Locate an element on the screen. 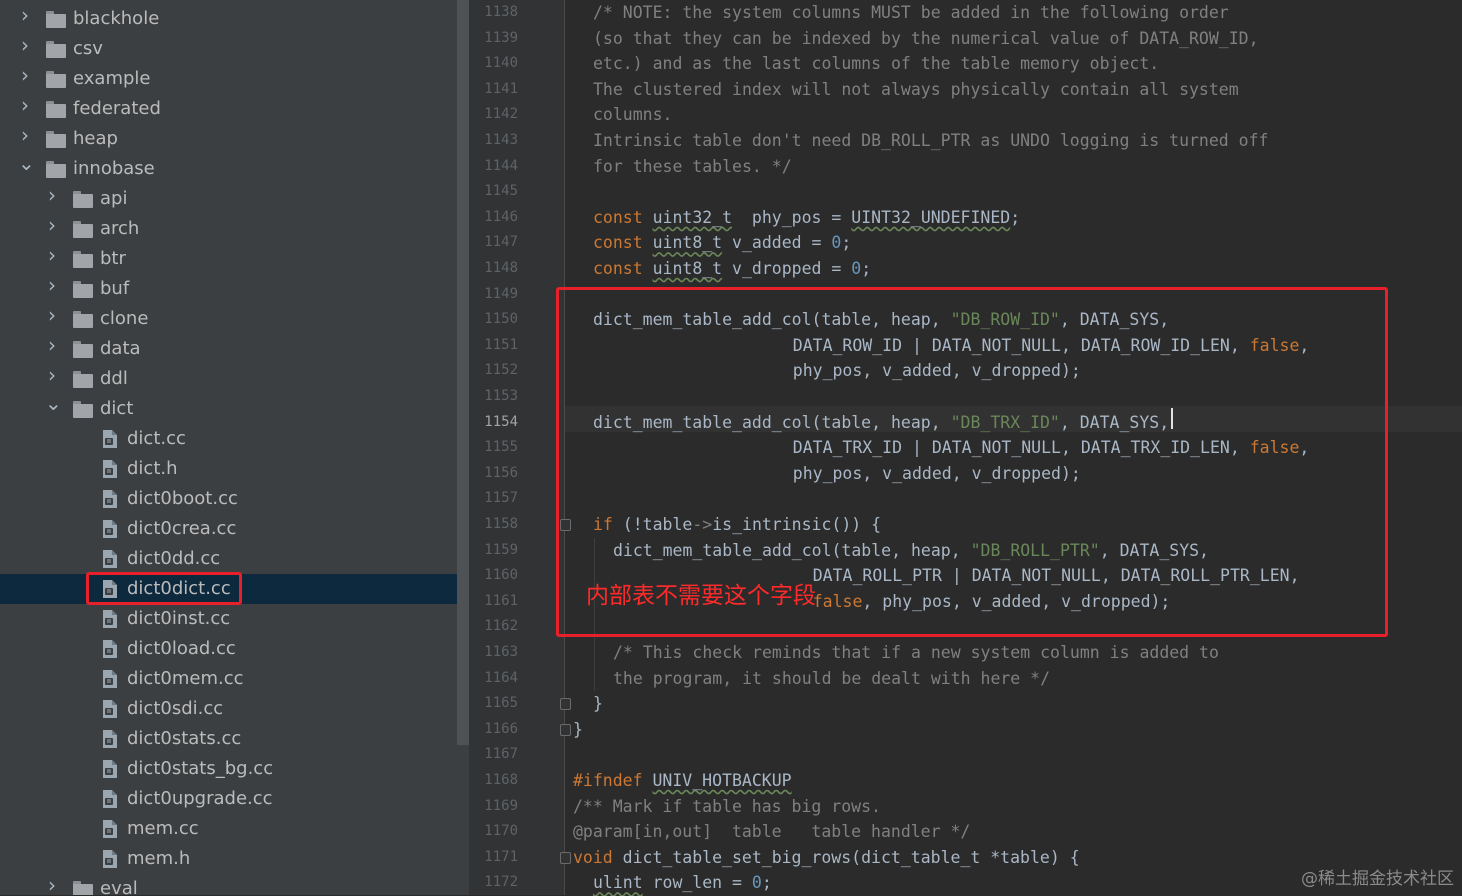 This screenshot has width=1462, height=896. tree-file-dict0crea-cc: dict0crea.cc is located at coordinates (228, 529).